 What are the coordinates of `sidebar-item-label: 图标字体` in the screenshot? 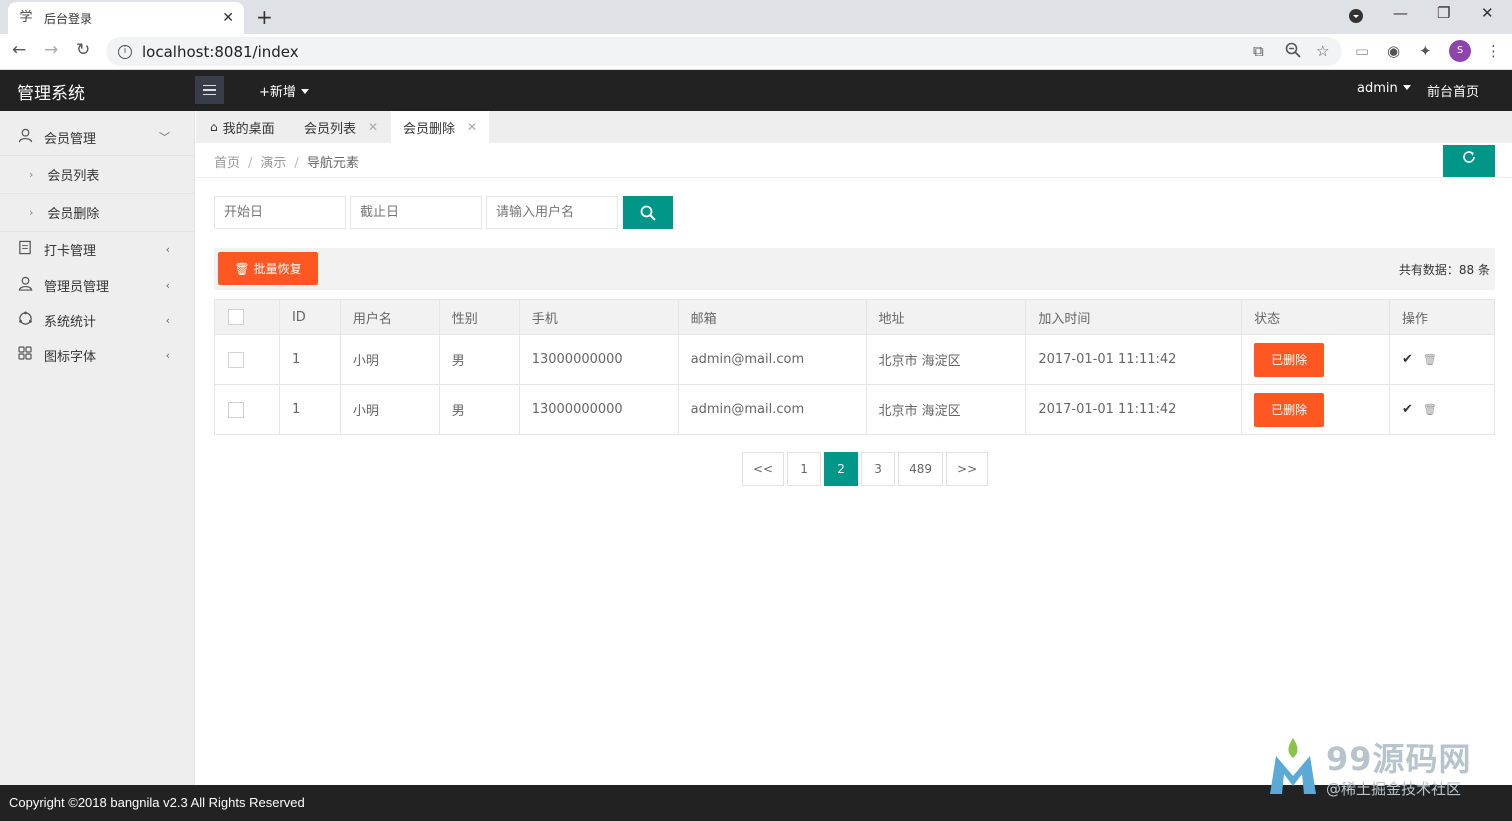 It's located at (70, 357).